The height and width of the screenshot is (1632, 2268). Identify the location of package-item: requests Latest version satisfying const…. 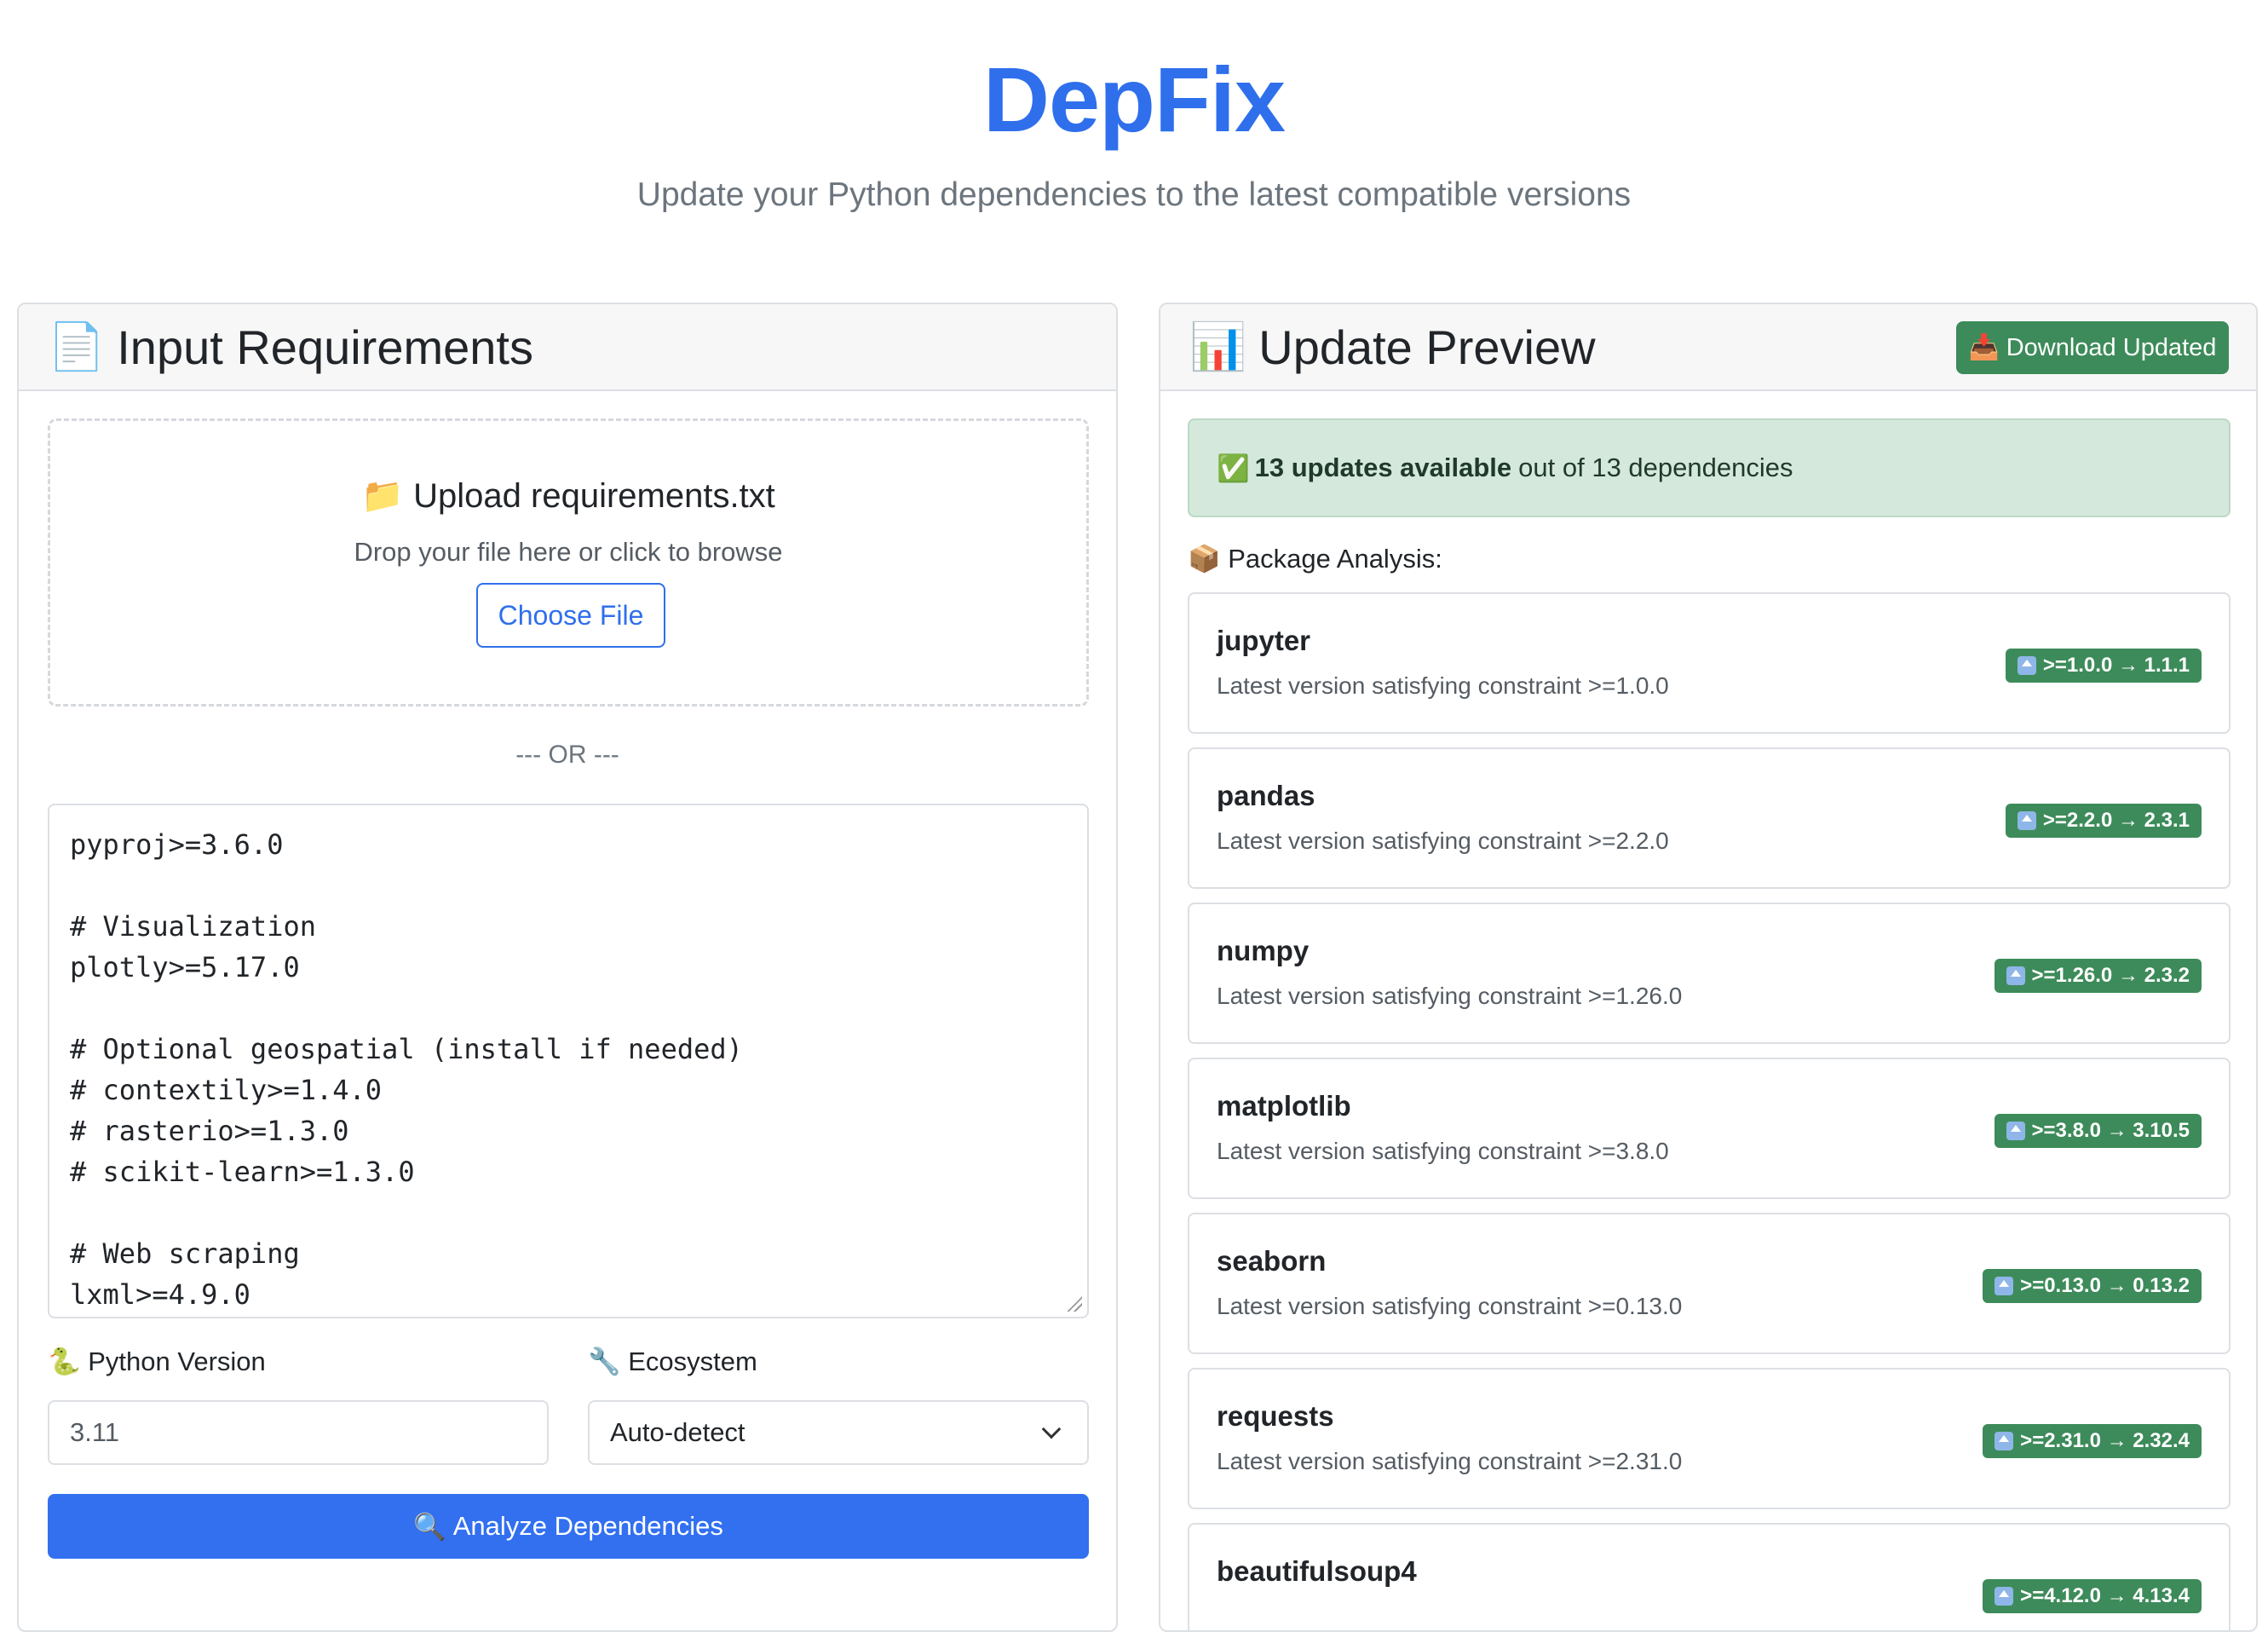
(1710, 1438).